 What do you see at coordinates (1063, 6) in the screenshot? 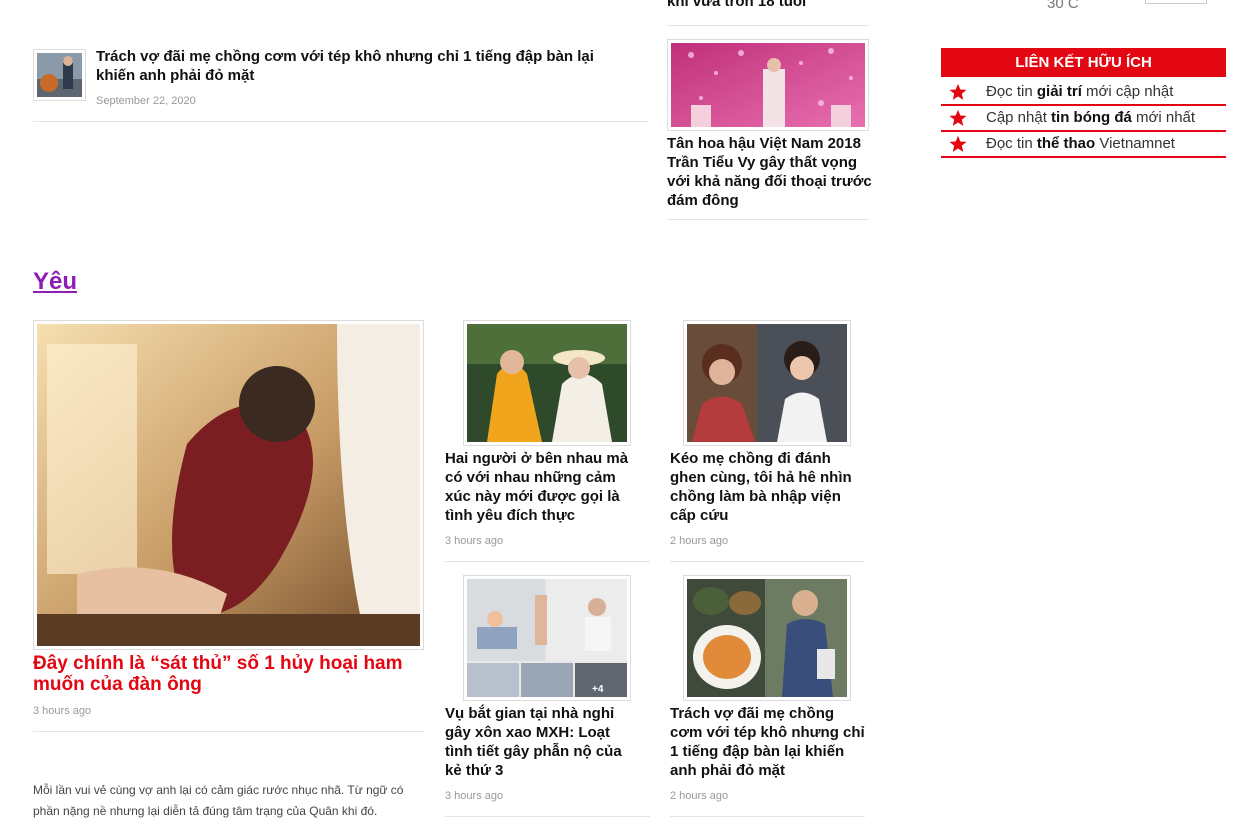
I see `weather-temperature: 30 C` at bounding box center [1063, 6].